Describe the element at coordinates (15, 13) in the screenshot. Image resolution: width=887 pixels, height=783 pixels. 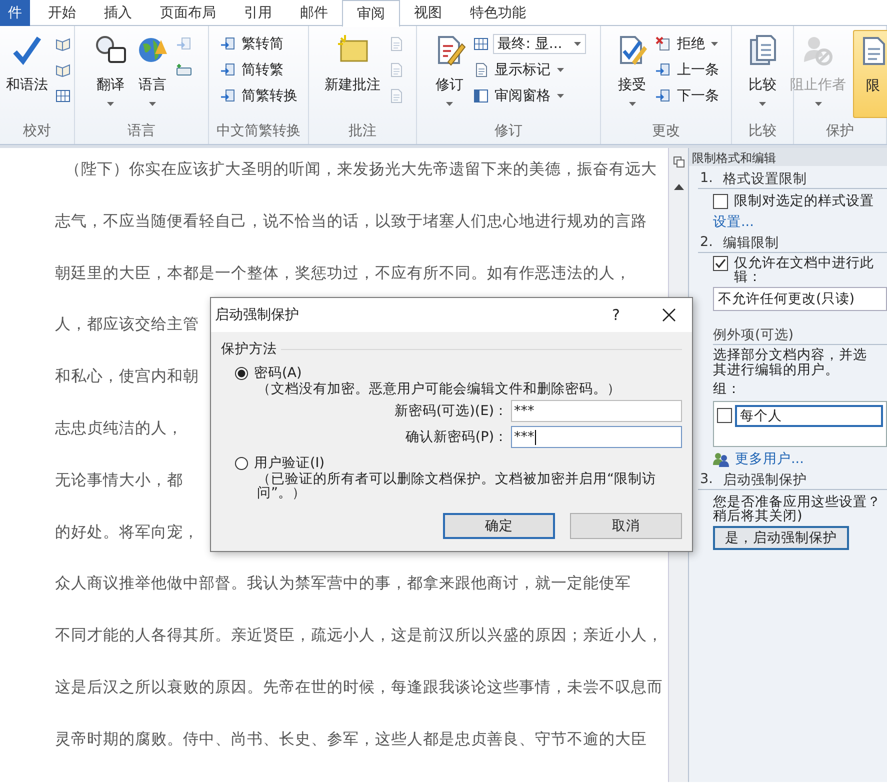
I see `file-tab: 件` at that location.